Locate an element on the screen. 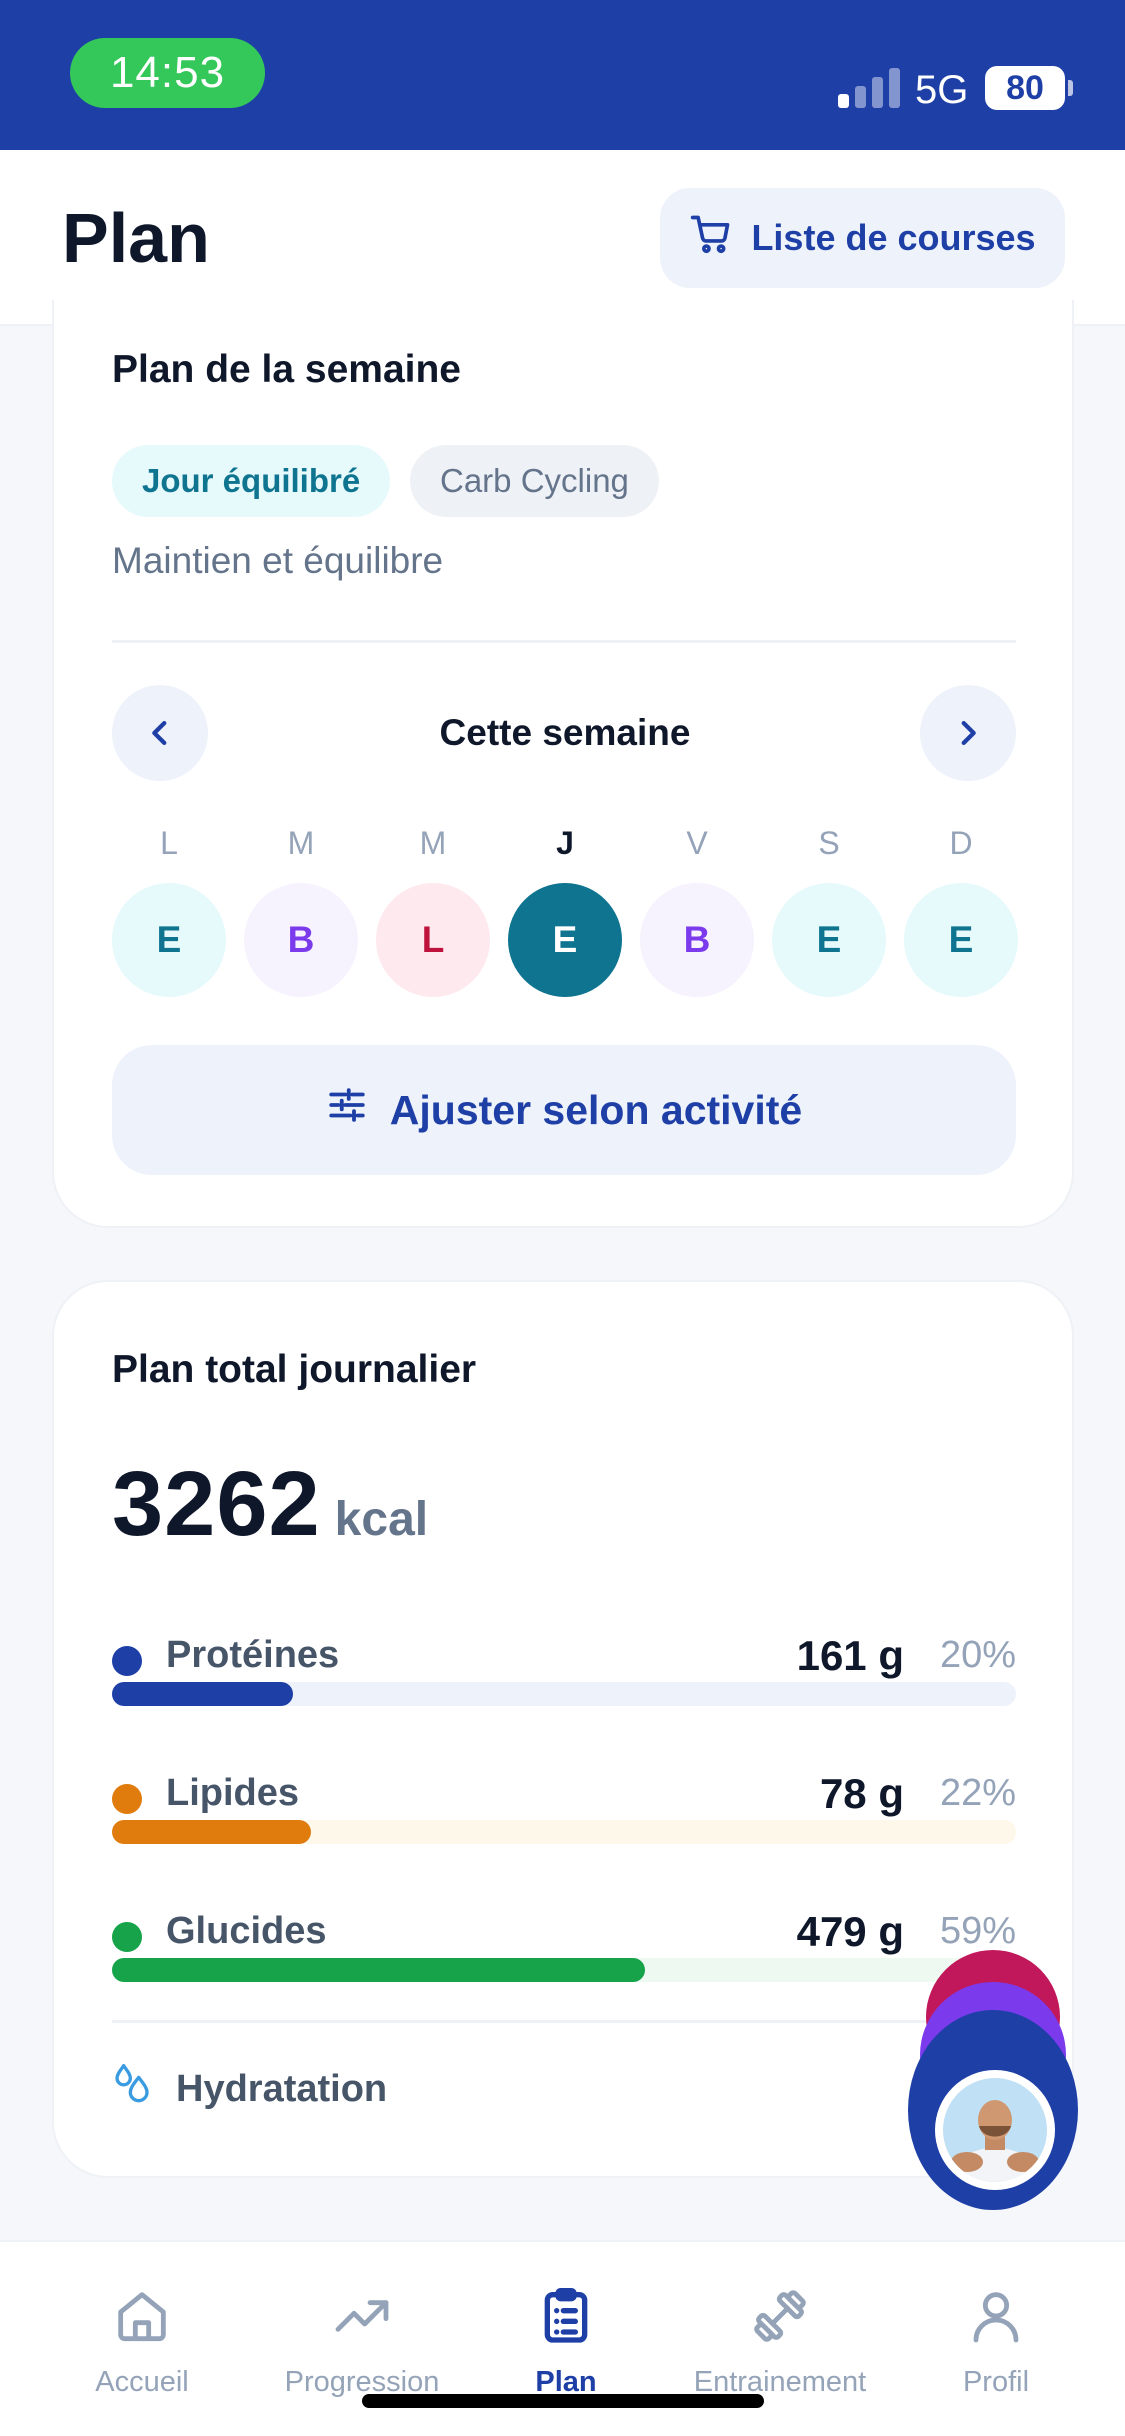 The width and height of the screenshot is (1125, 2436). status-time: 14:53 is located at coordinates (167, 73).